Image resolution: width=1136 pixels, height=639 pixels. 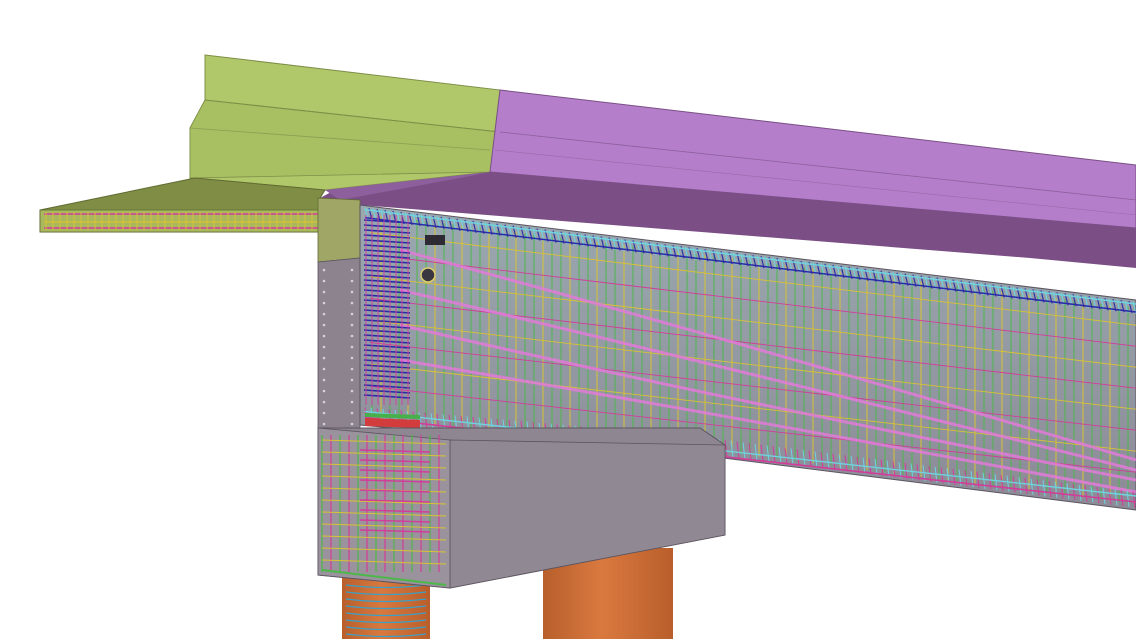 I want to click on anchor-block, so click(x=435, y=240).